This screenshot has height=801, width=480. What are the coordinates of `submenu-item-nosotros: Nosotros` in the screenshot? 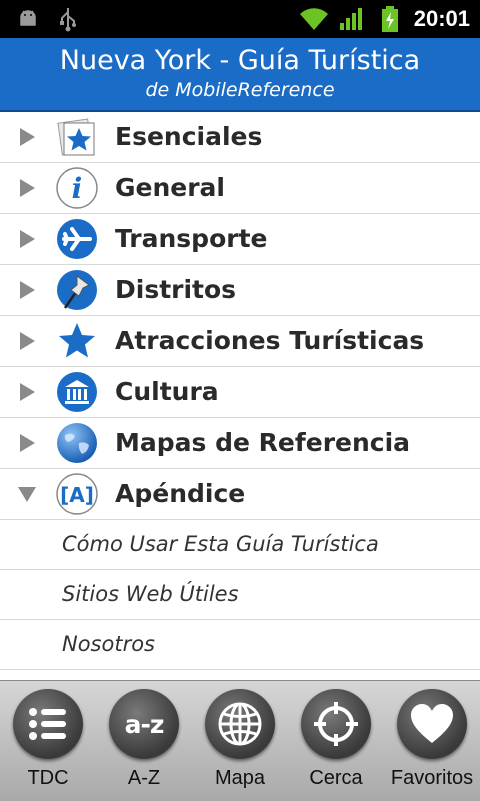 It's located at (240, 645).